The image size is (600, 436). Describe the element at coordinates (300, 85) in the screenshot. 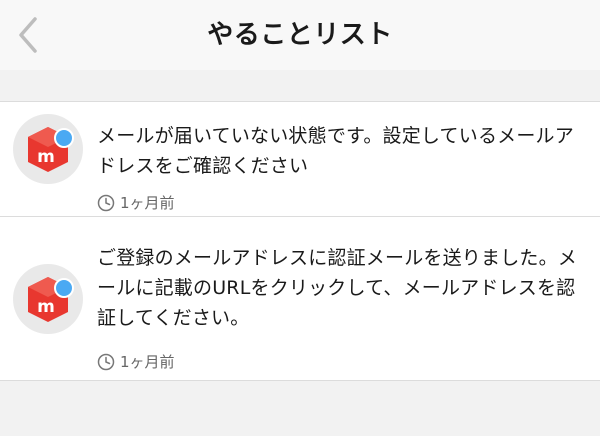

I see `section-spacer` at that location.